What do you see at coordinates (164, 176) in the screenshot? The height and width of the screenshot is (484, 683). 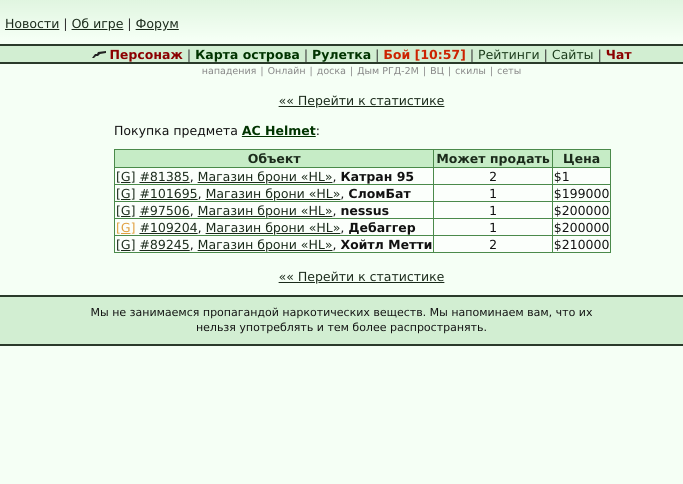 I see `id-link: #81385` at bounding box center [164, 176].